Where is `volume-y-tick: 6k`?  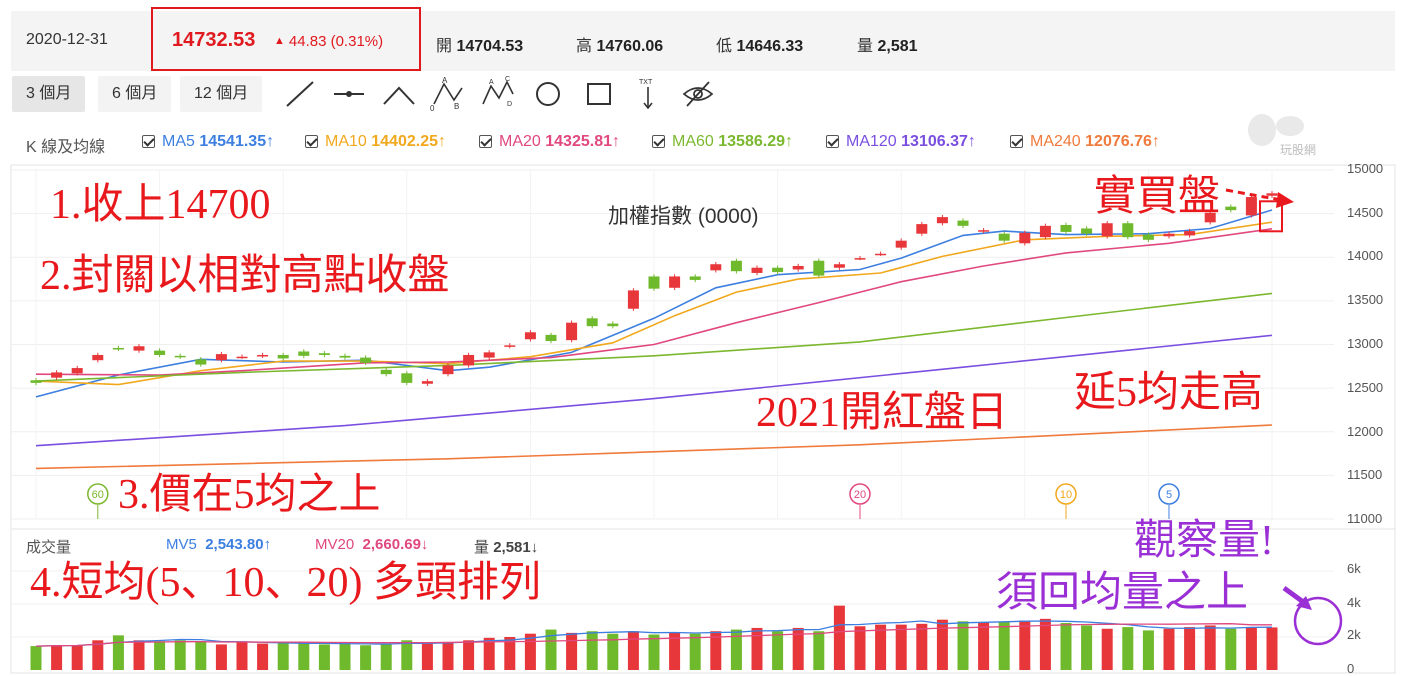 volume-y-tick: 6k is located at coordinates (1354, 568).